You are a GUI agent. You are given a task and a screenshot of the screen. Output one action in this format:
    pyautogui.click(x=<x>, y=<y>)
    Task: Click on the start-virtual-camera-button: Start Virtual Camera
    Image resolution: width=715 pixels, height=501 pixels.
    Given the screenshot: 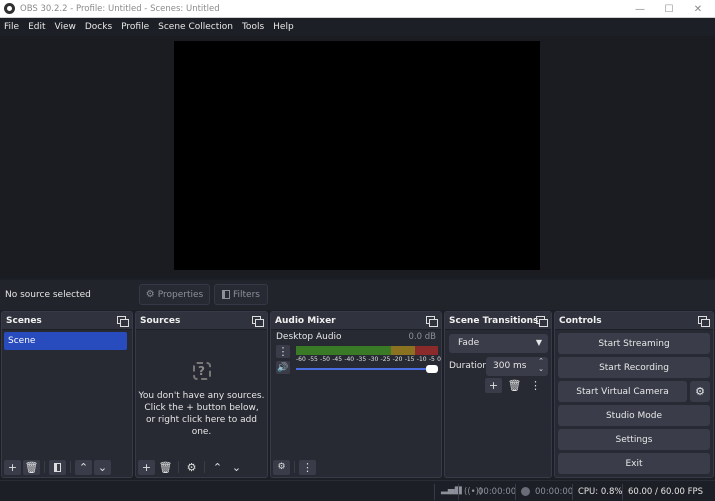 What is the action you would take?
    pyautogui.click(x=622, y=391)
    